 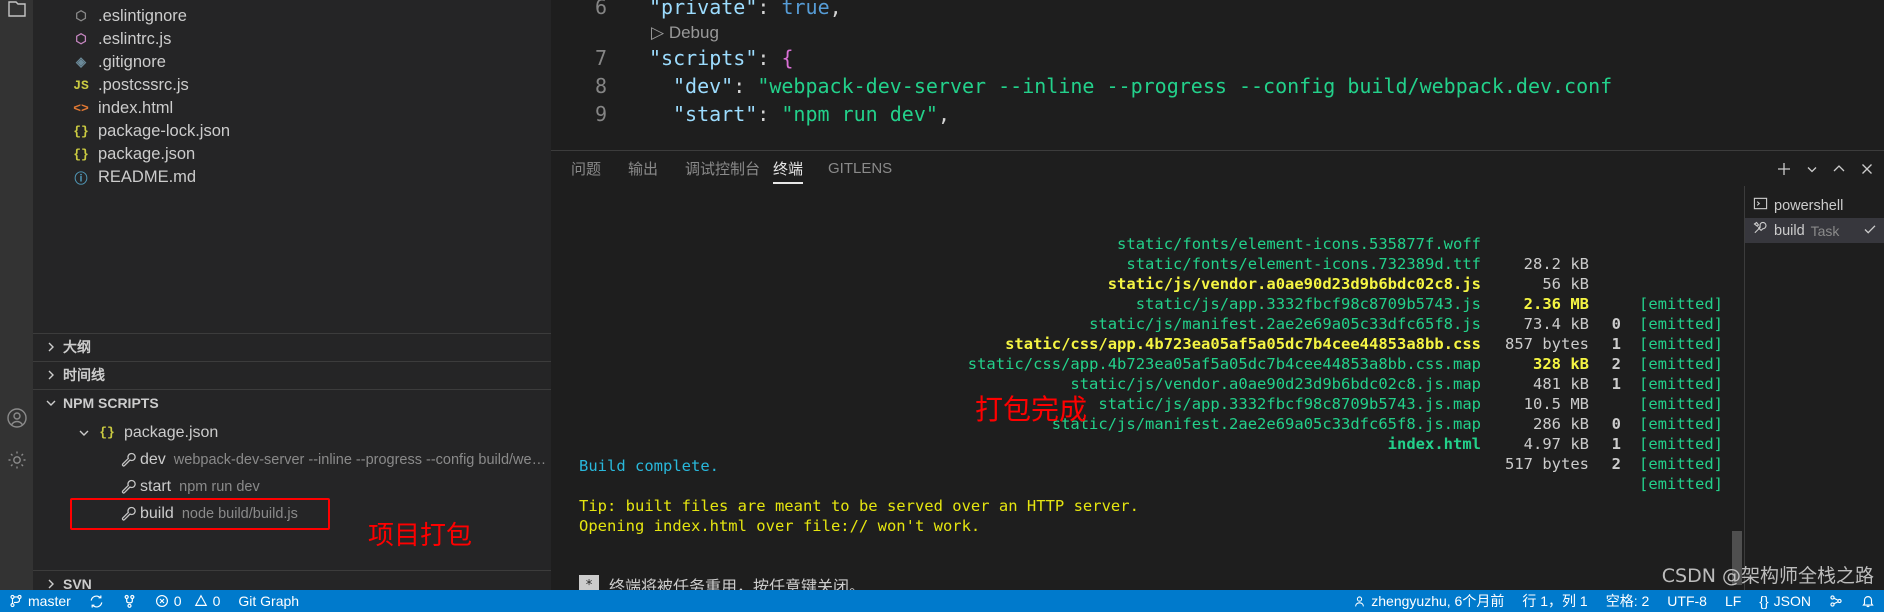 What do you see at coordinates (129, 460) in the screenshot?
I see `wrench-icon` at bounding box center [129, 460].